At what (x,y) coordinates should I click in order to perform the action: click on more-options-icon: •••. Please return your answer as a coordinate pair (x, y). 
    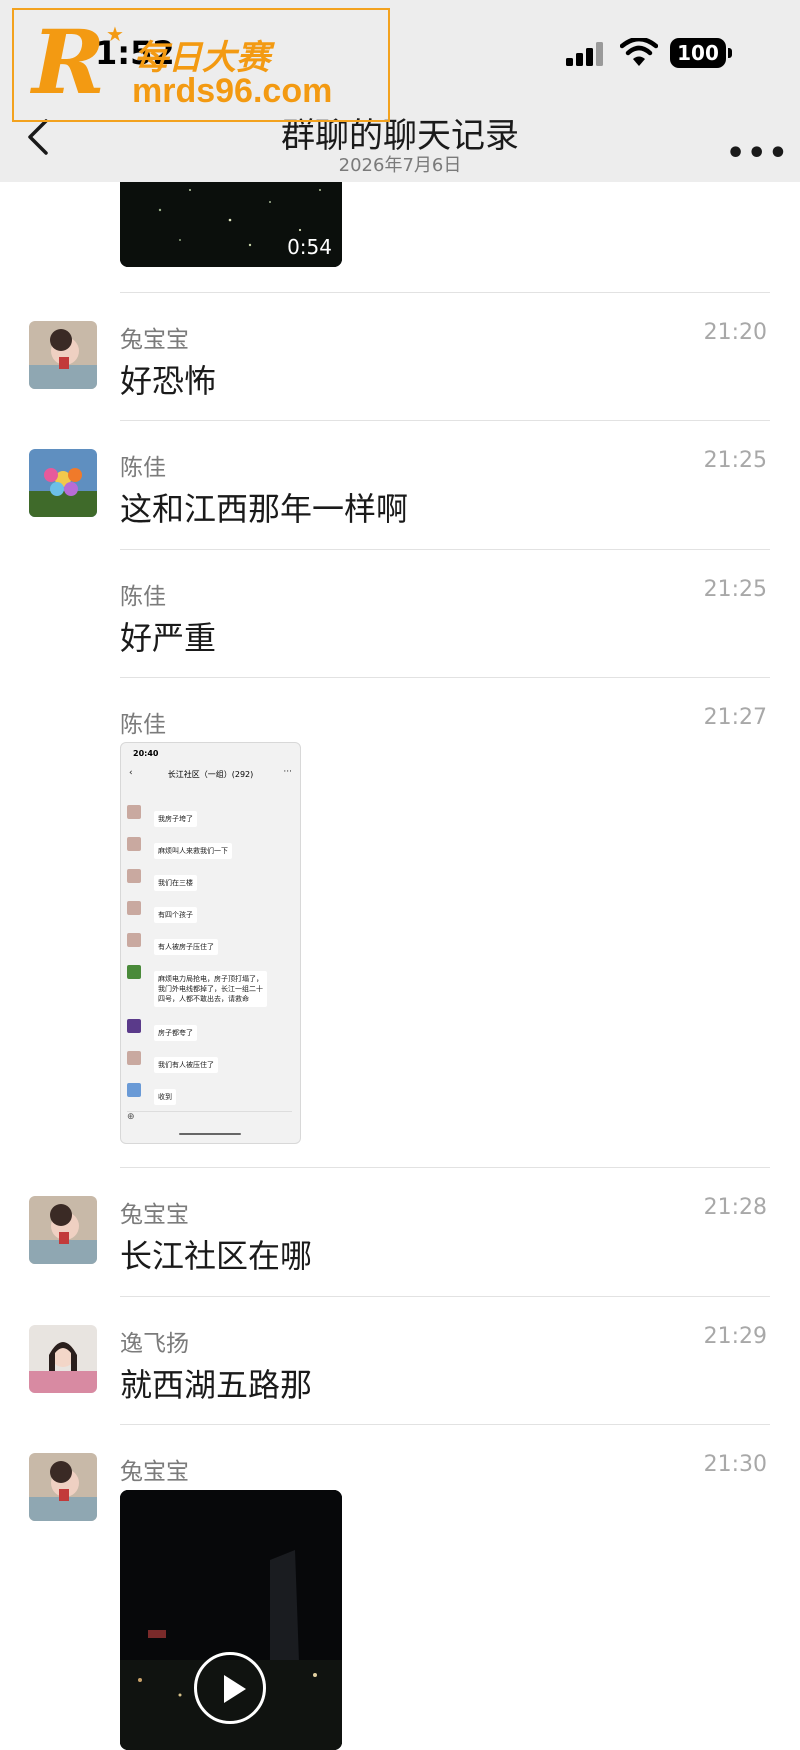
    Looking at the image, I should click on (758, 153).